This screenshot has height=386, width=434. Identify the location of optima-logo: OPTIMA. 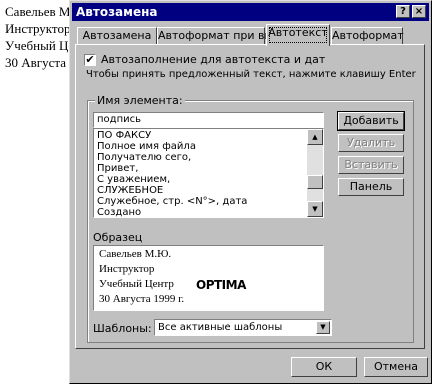
(221, 285).